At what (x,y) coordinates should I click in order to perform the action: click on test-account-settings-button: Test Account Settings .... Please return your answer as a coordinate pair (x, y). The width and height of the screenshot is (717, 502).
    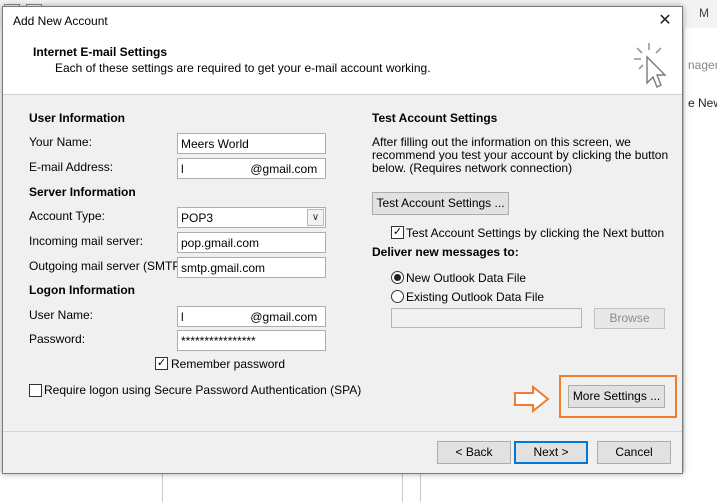
    Looking at the image, I should click on (440, 203).